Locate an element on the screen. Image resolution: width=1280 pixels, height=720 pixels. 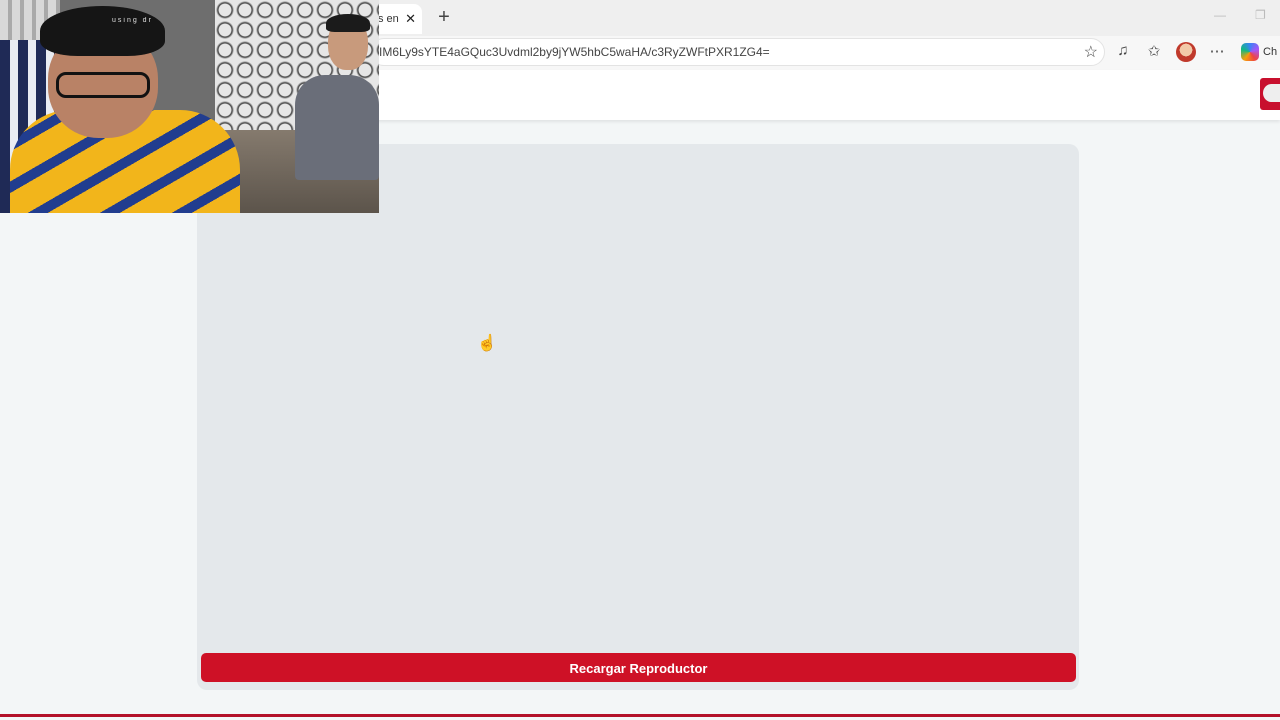
bottom-divider is located at coordinates (640, 715).